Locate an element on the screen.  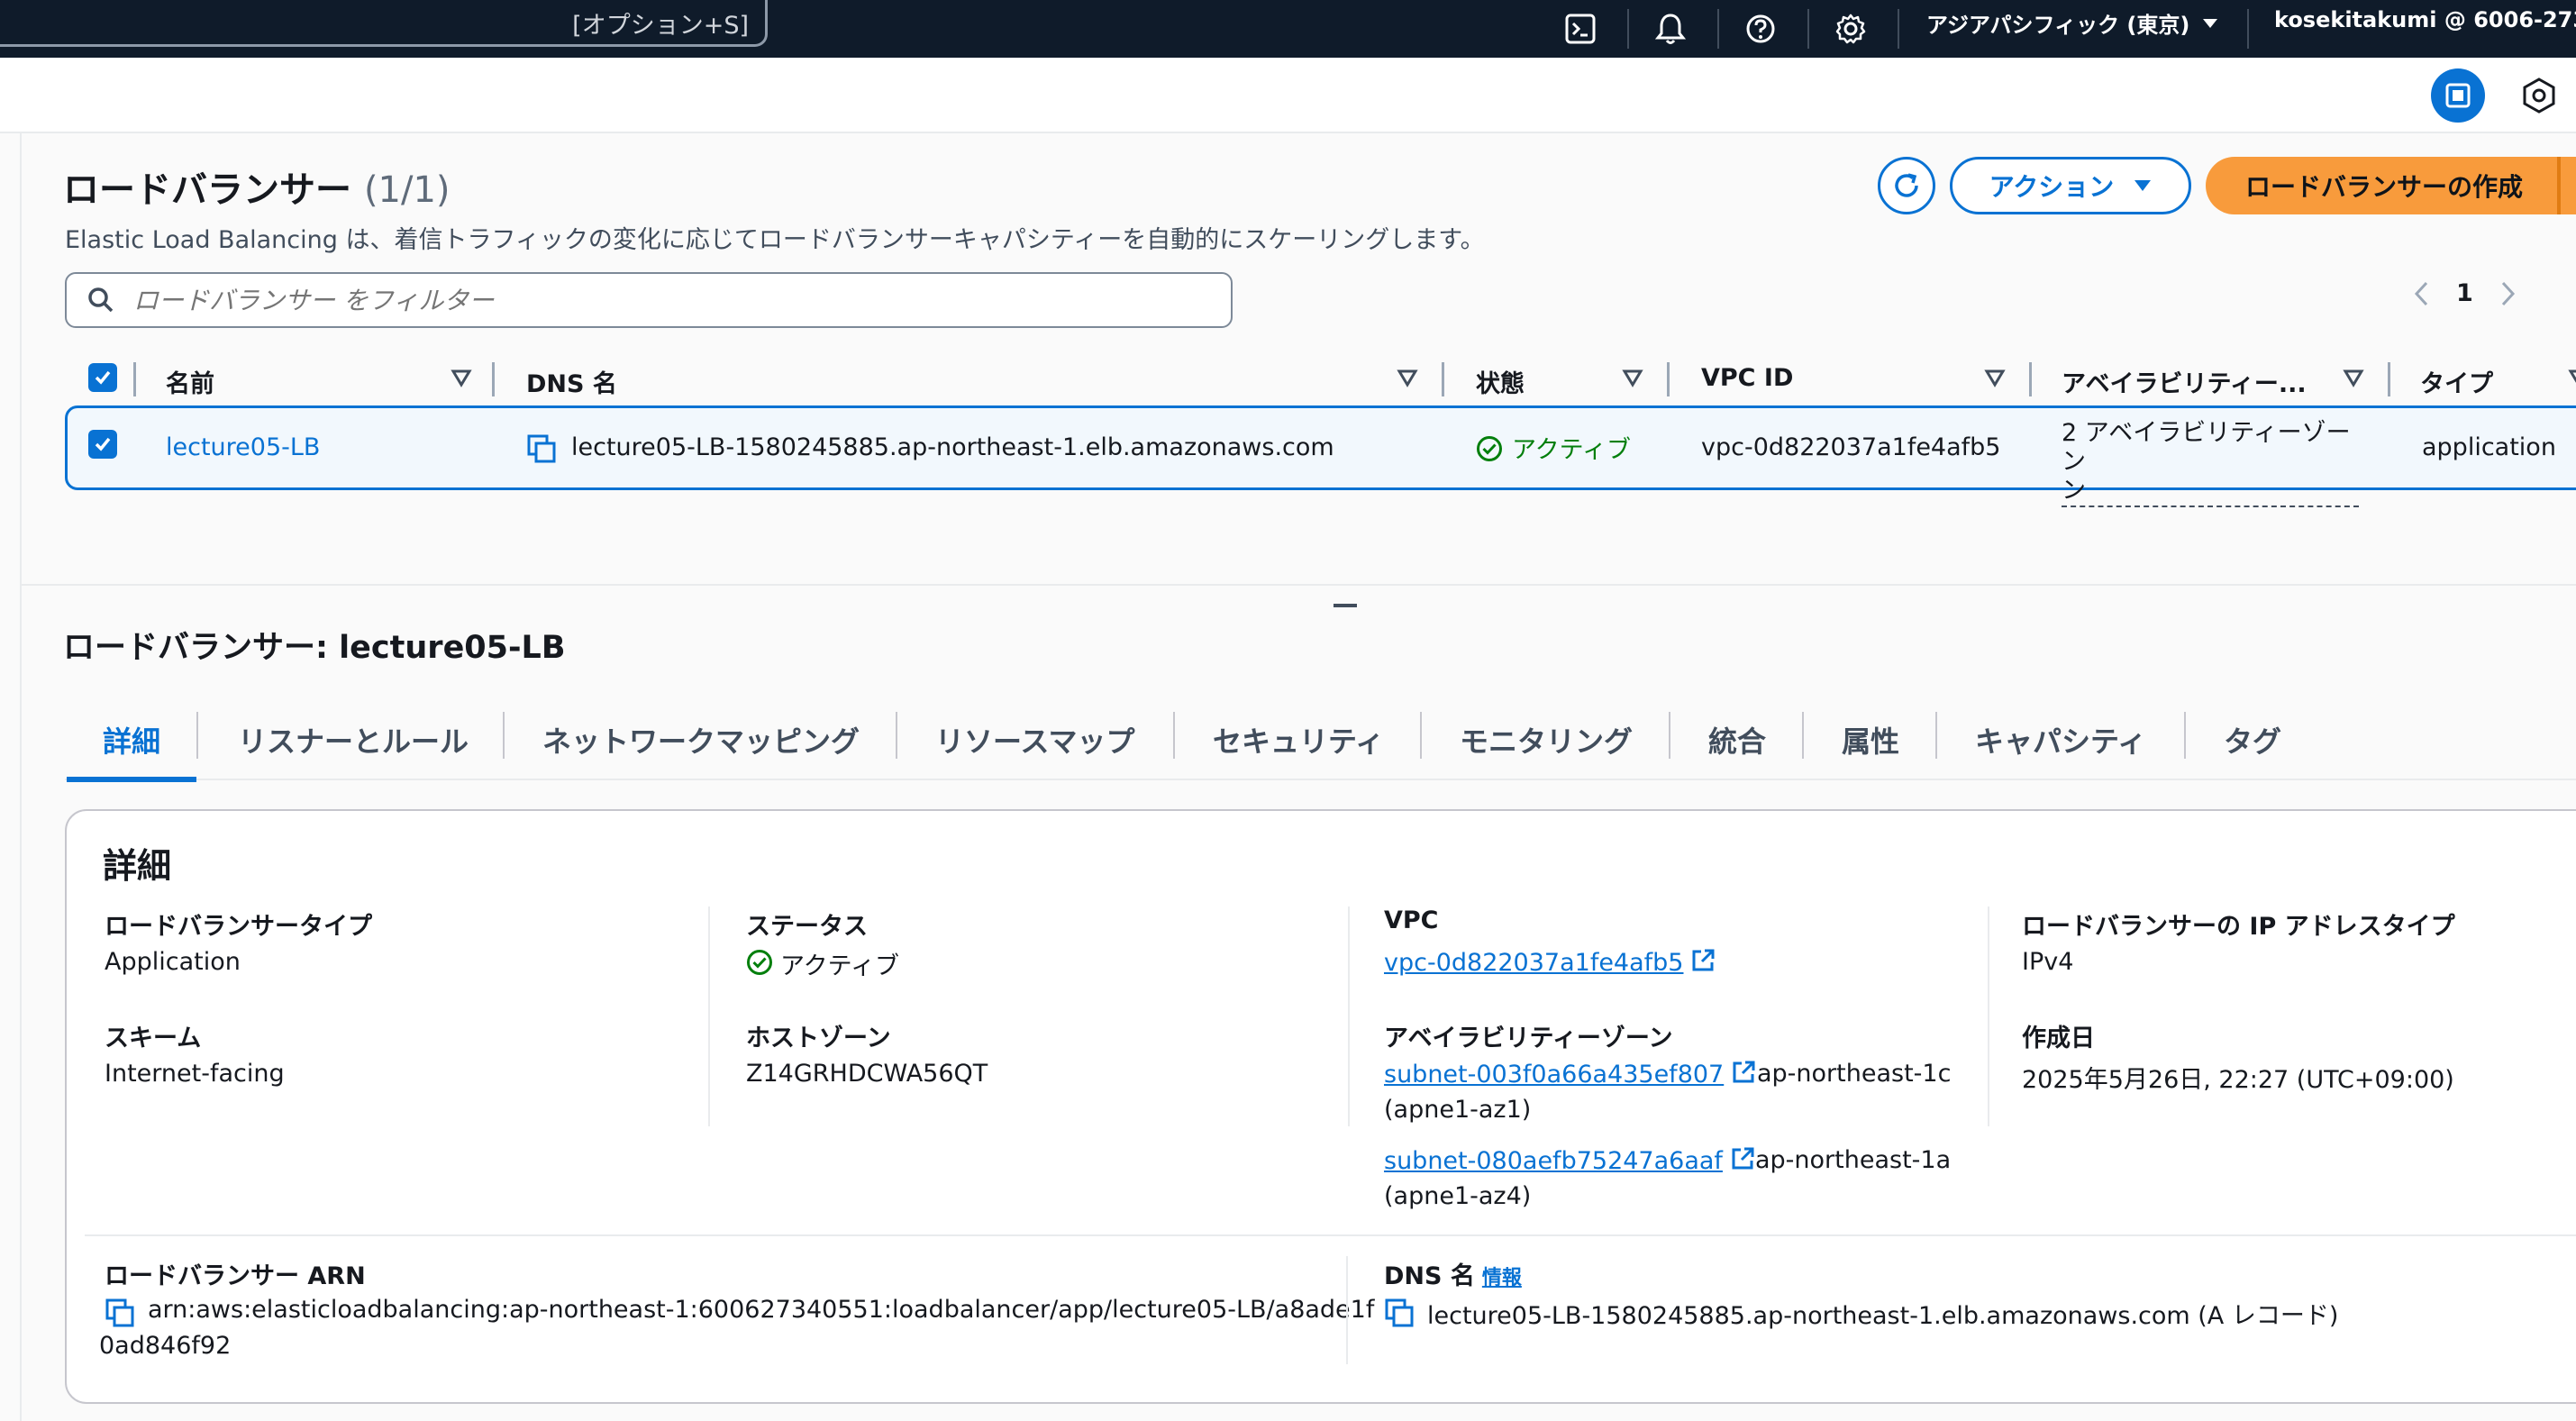
page-title: ロードバランサー (1/1) is located at coordinates (257, 186).